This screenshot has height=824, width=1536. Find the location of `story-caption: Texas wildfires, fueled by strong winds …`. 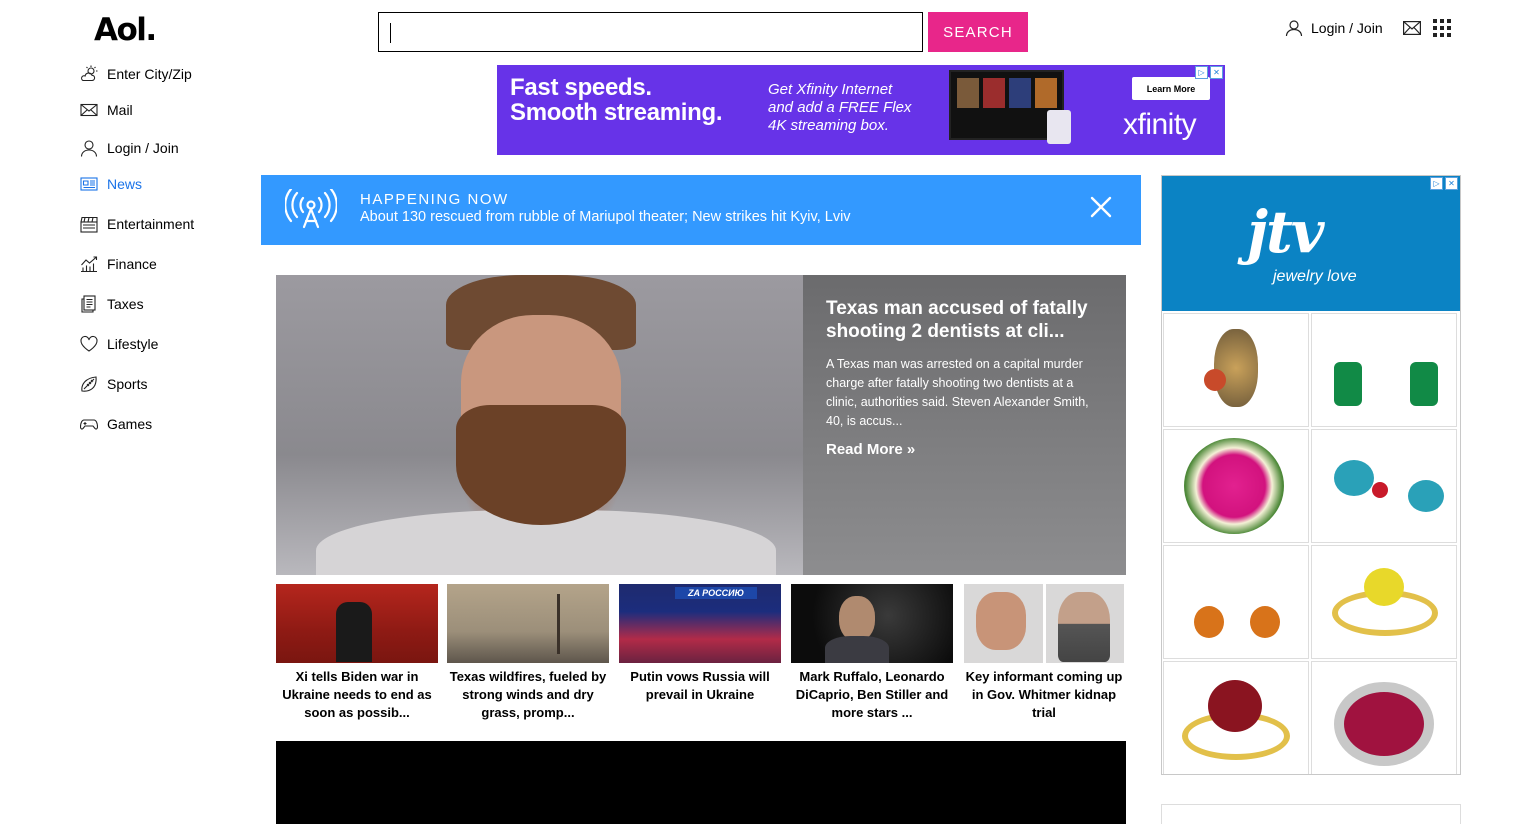

story-caption: Texas wildfires, fueled by strong winds … is located at coordinates (528, 695).